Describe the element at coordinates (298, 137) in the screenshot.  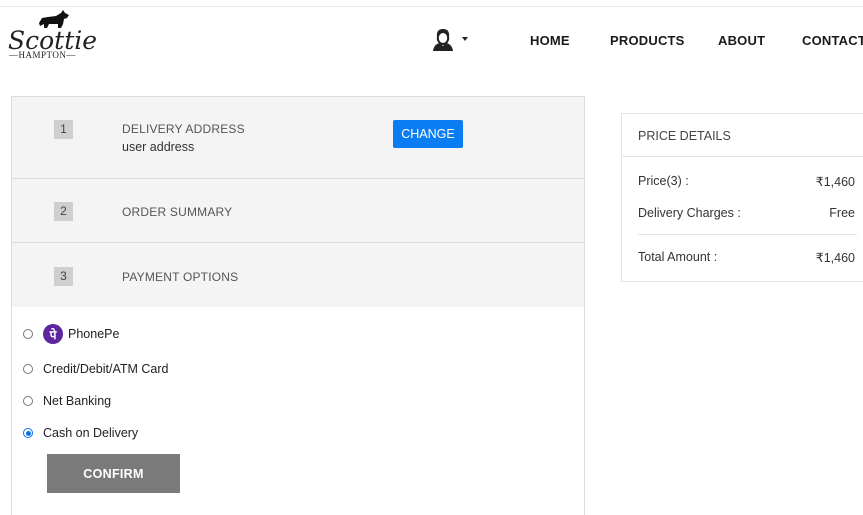
I see `delivery-address-section: 1 DELIVERY ADDRESS user address CHANGE` at that location.